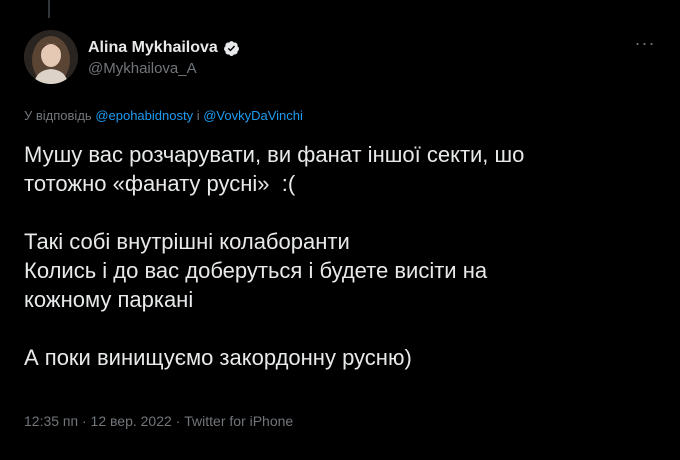  Describe the element at coordinates (131, 421) in the screenshot. I see `tweet-date: 12 вер. 2022` at that location.